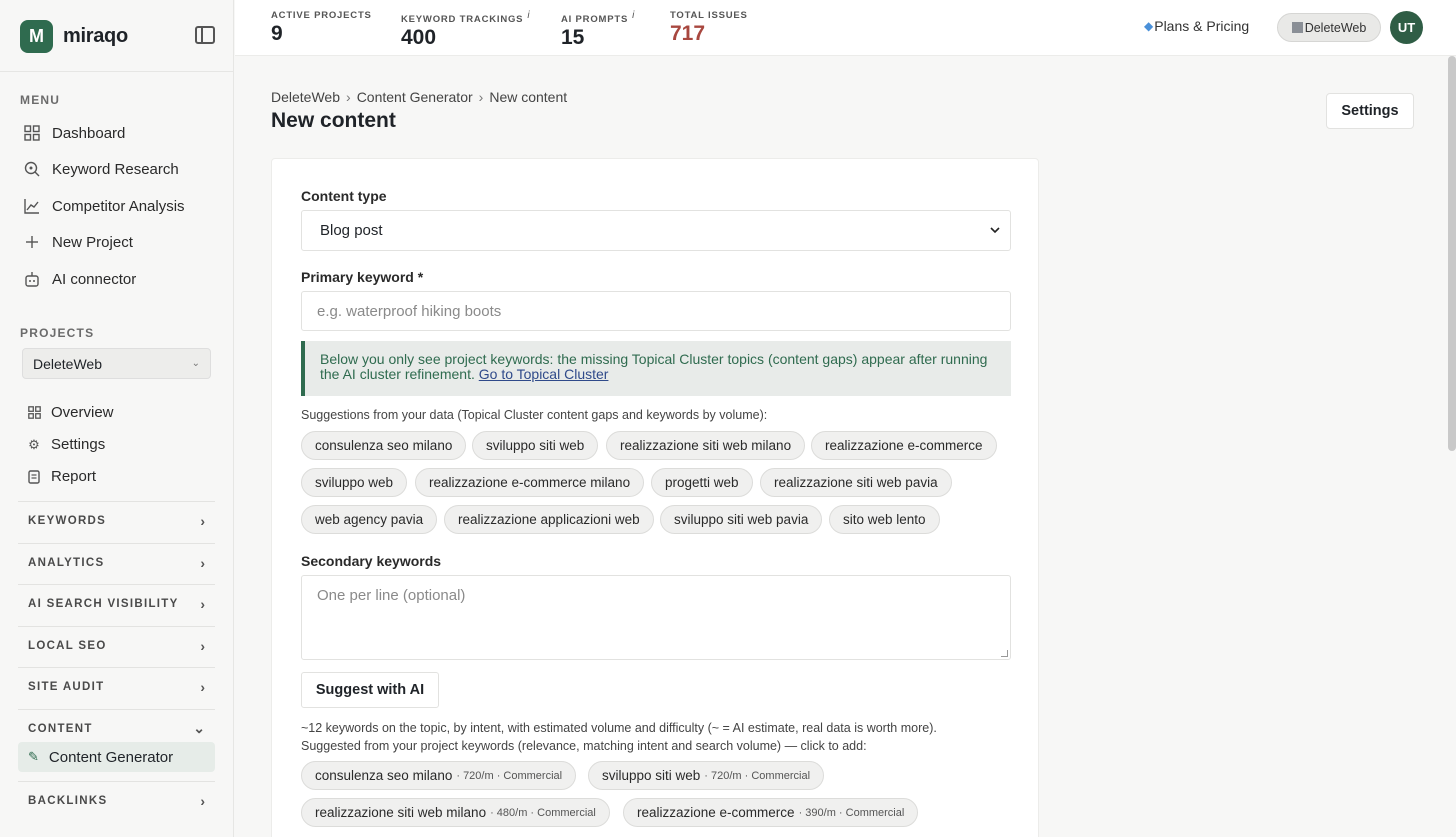 The height and width of the screenshot is (837, 1456). I want to click on settings-button: Settings, so click(1370, 111).